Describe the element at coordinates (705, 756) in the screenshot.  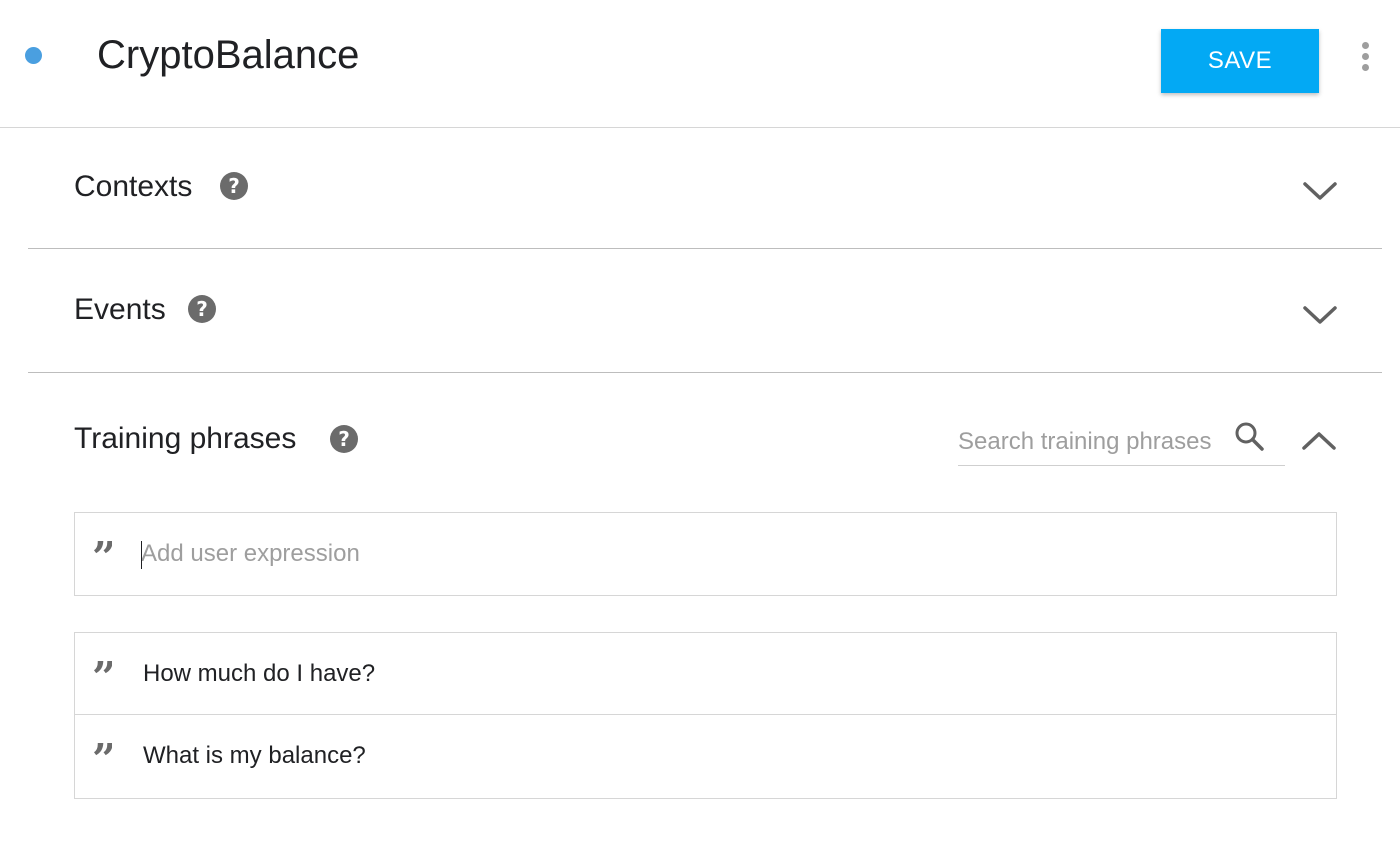
I see `list-item: ” What is my balance?` at that location.